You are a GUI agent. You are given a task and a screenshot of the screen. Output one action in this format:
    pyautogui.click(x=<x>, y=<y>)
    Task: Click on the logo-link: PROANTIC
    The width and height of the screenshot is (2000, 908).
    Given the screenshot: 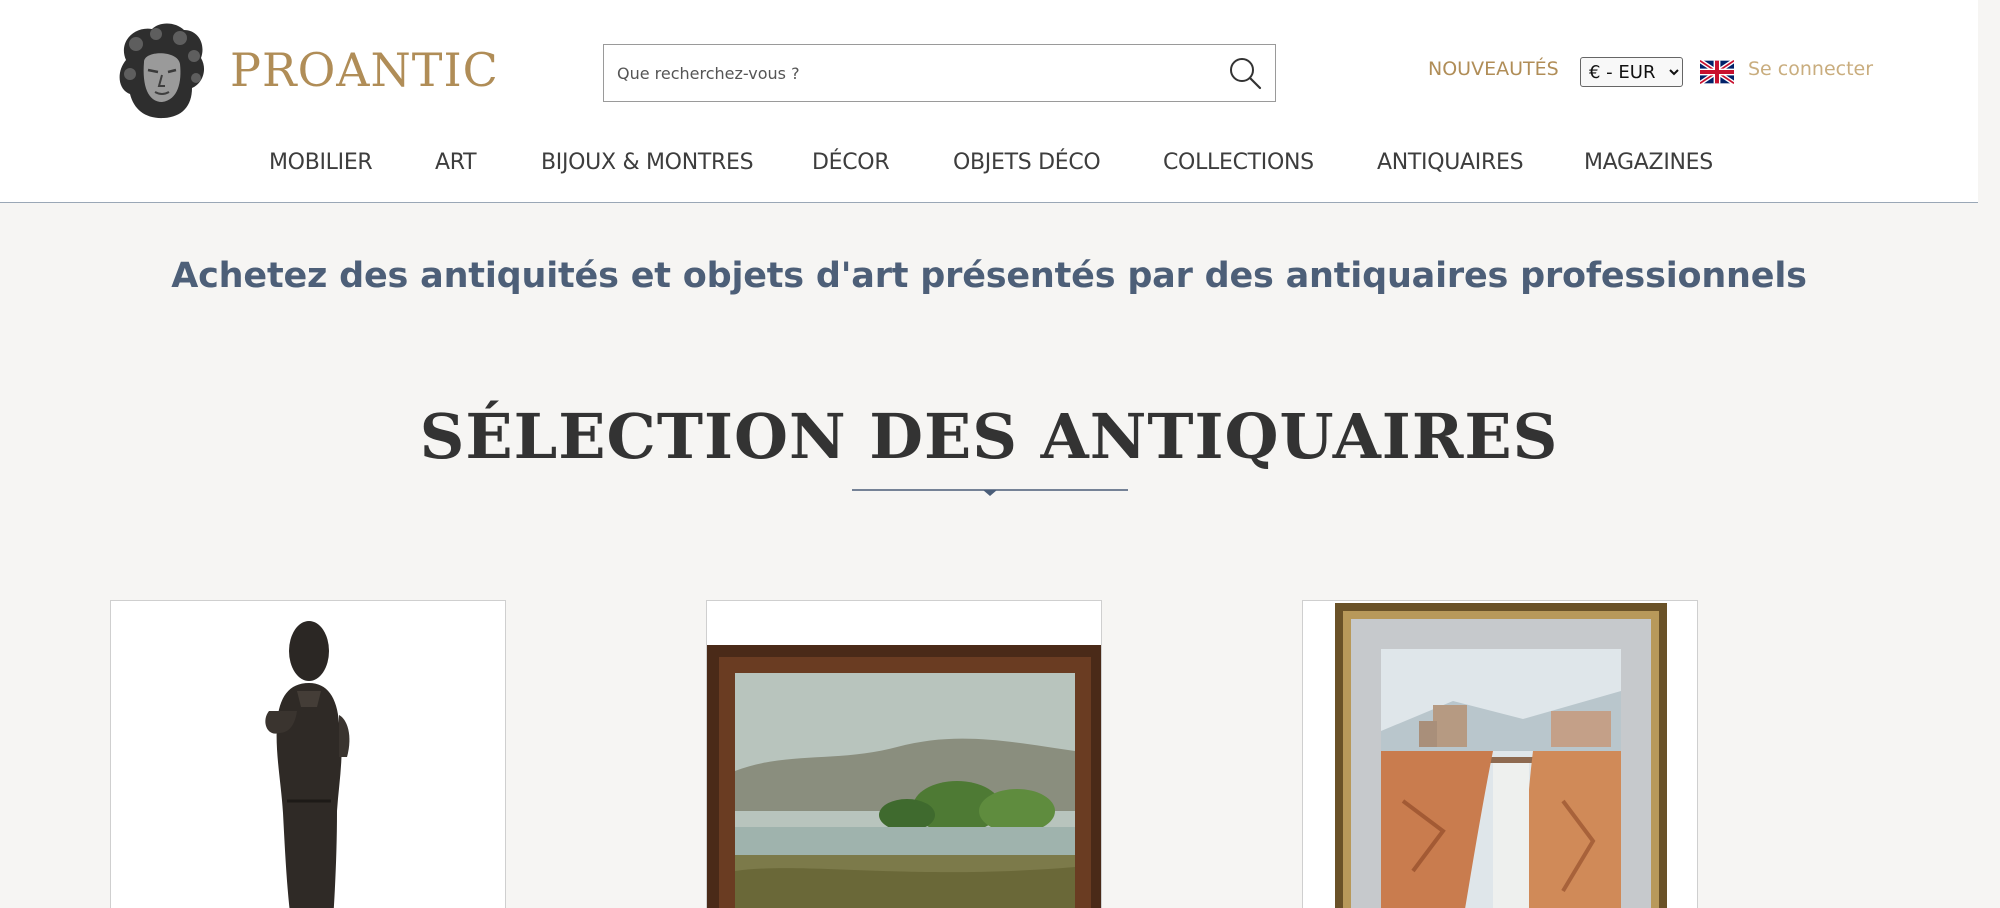 What is the action you would take?
    pyautogui.click(x=305, y=70)
    